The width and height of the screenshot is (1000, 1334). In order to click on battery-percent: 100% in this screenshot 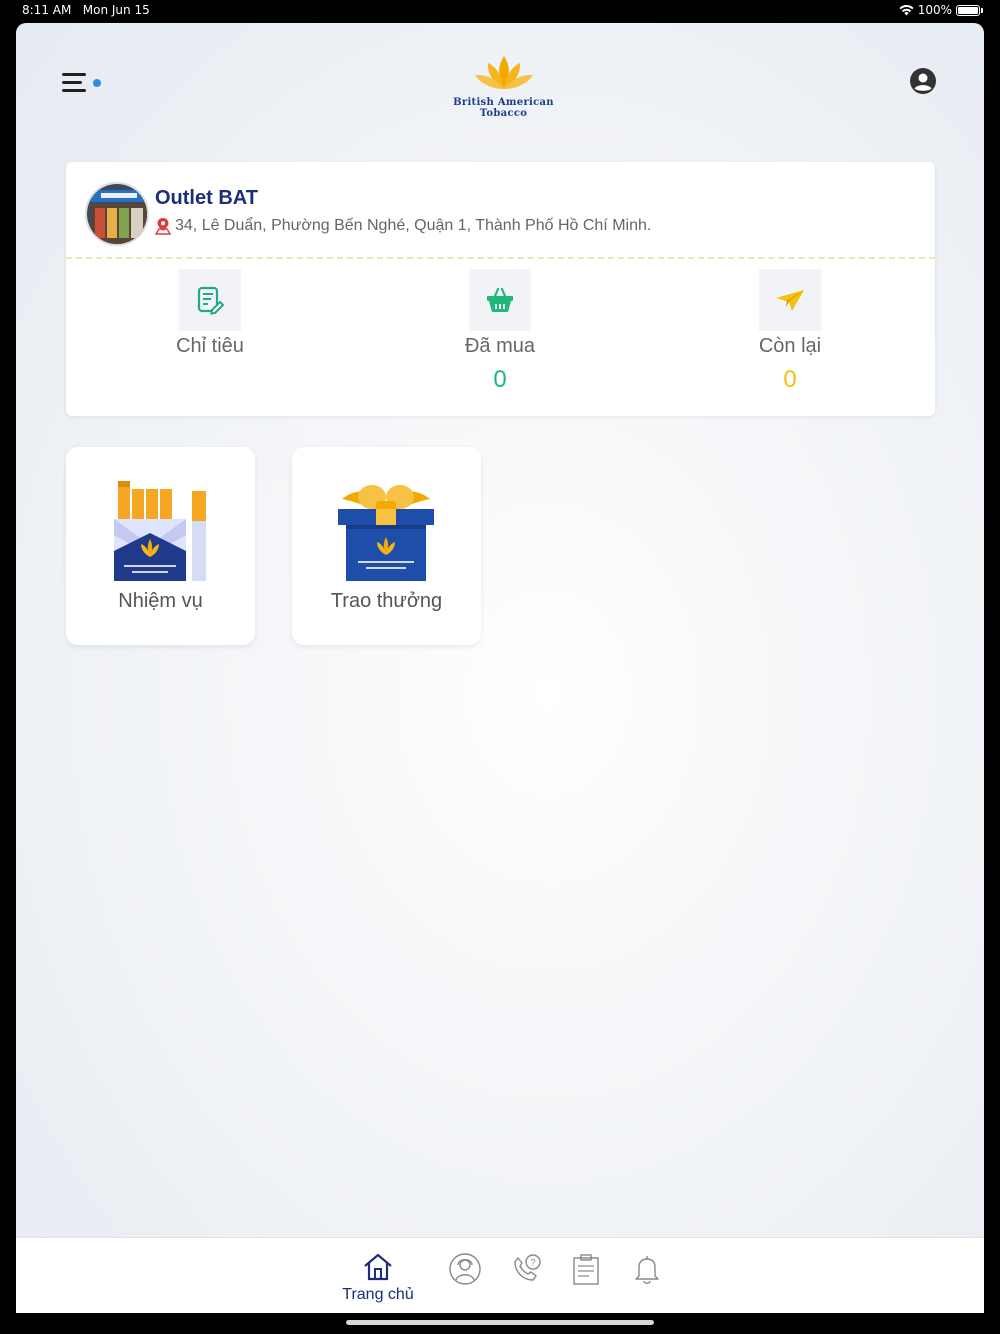, I will do `click(934, 10)`.